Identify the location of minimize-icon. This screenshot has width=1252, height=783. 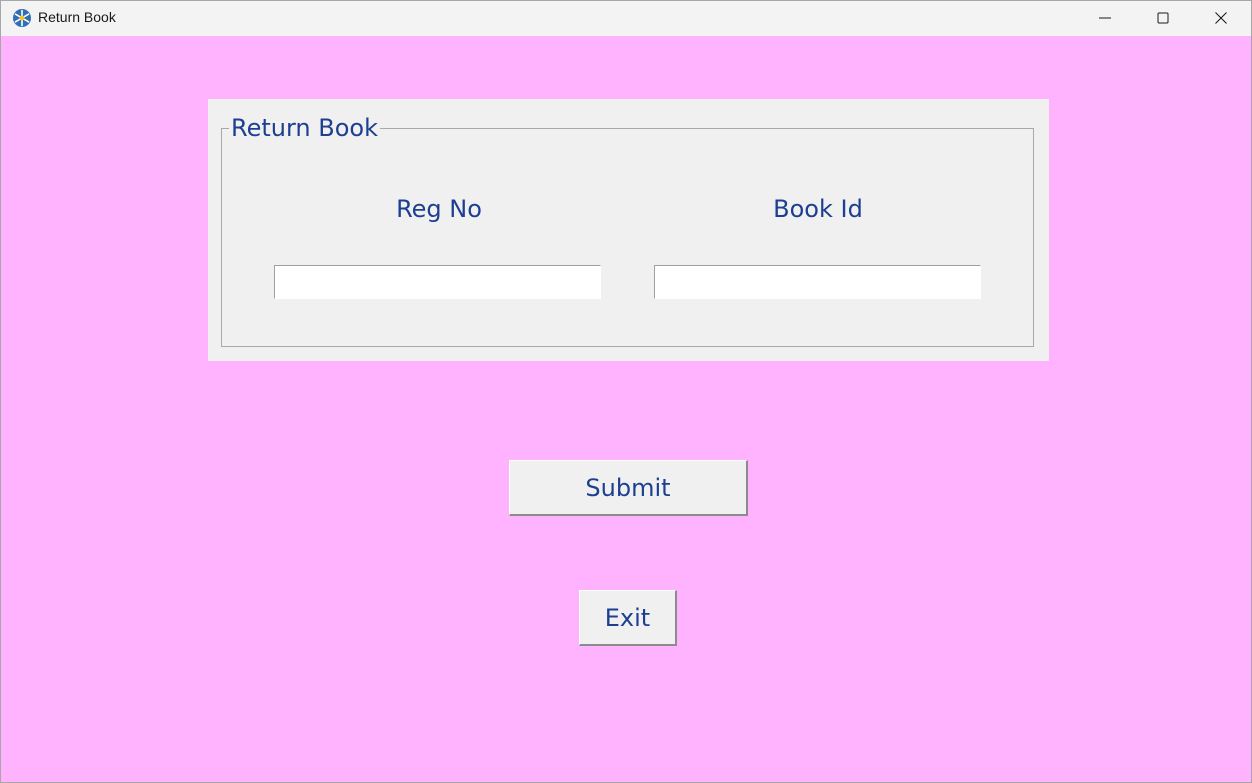
(1105, 18).